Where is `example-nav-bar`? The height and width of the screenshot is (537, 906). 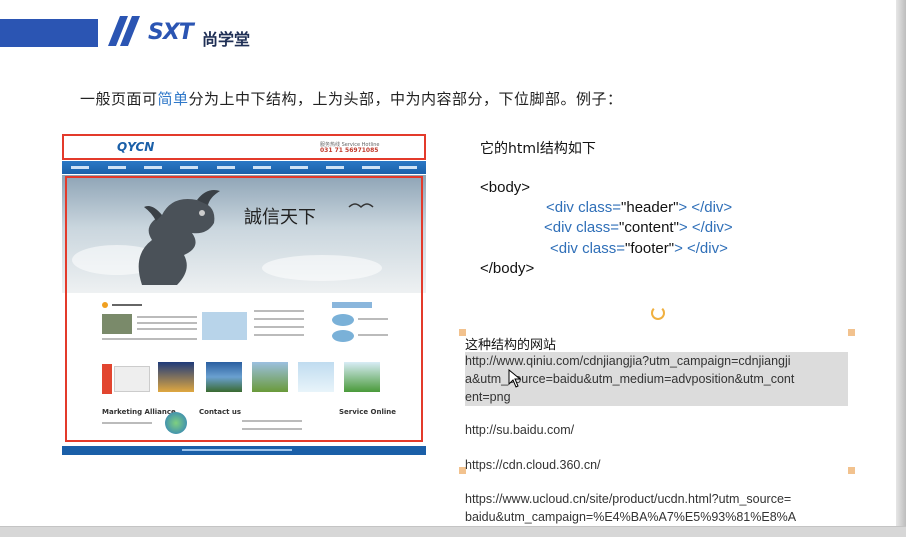 example-nav-bar is located at coordinates (244, 167).